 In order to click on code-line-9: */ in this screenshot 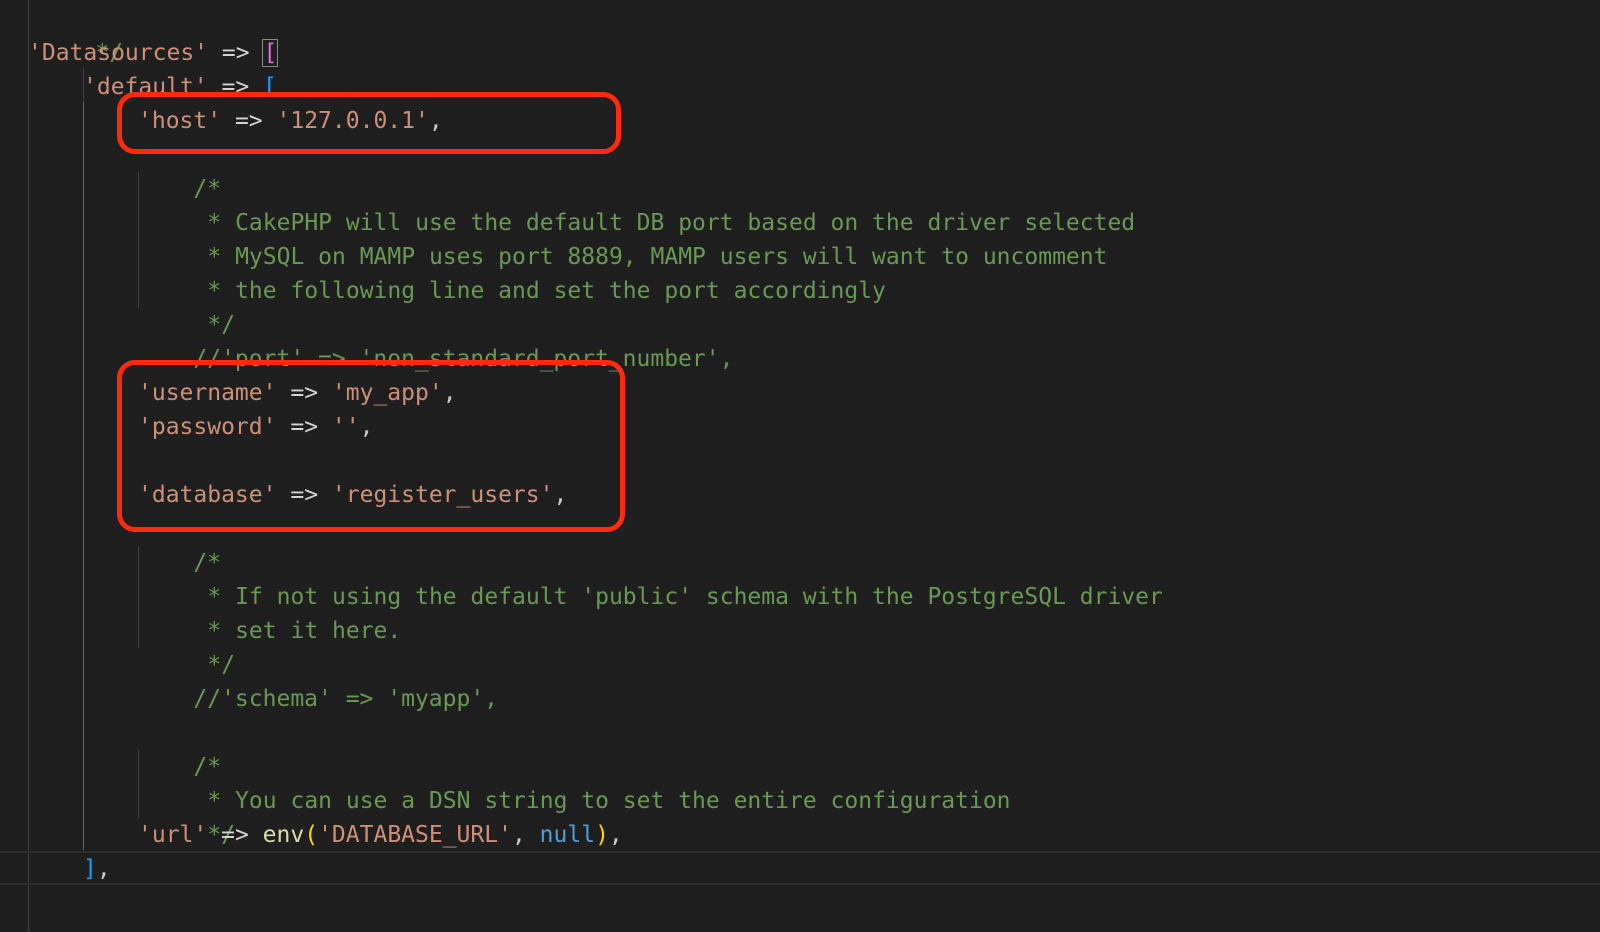, I will do `click(193, 306)`.